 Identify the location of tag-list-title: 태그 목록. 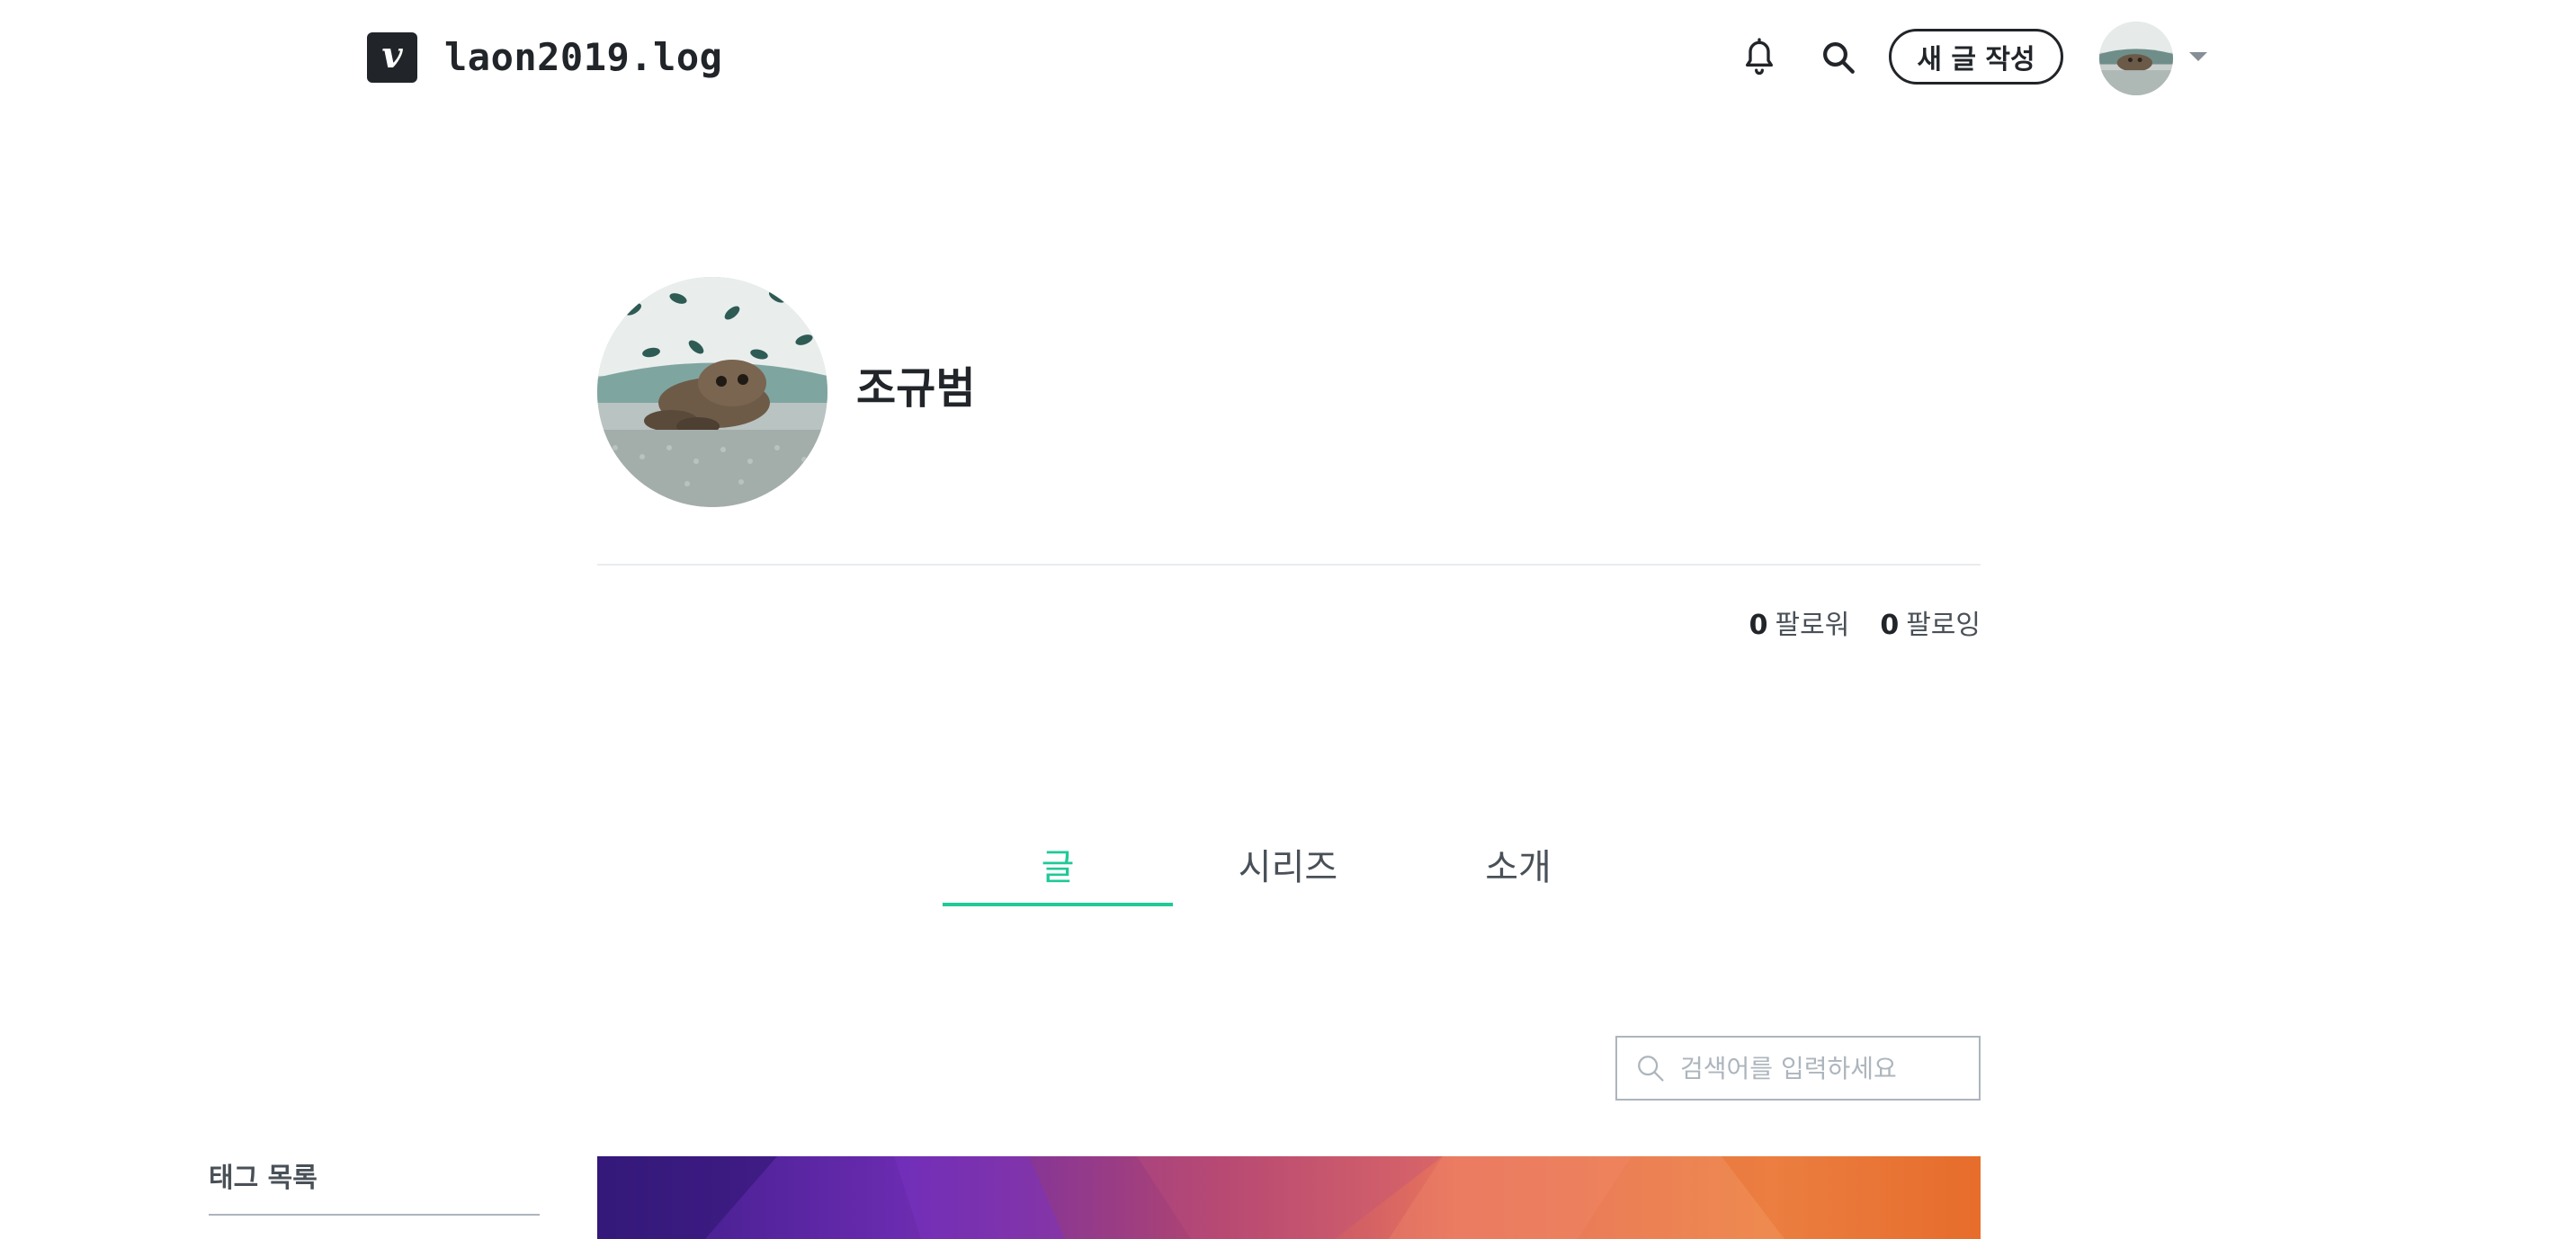
(263, 1178).